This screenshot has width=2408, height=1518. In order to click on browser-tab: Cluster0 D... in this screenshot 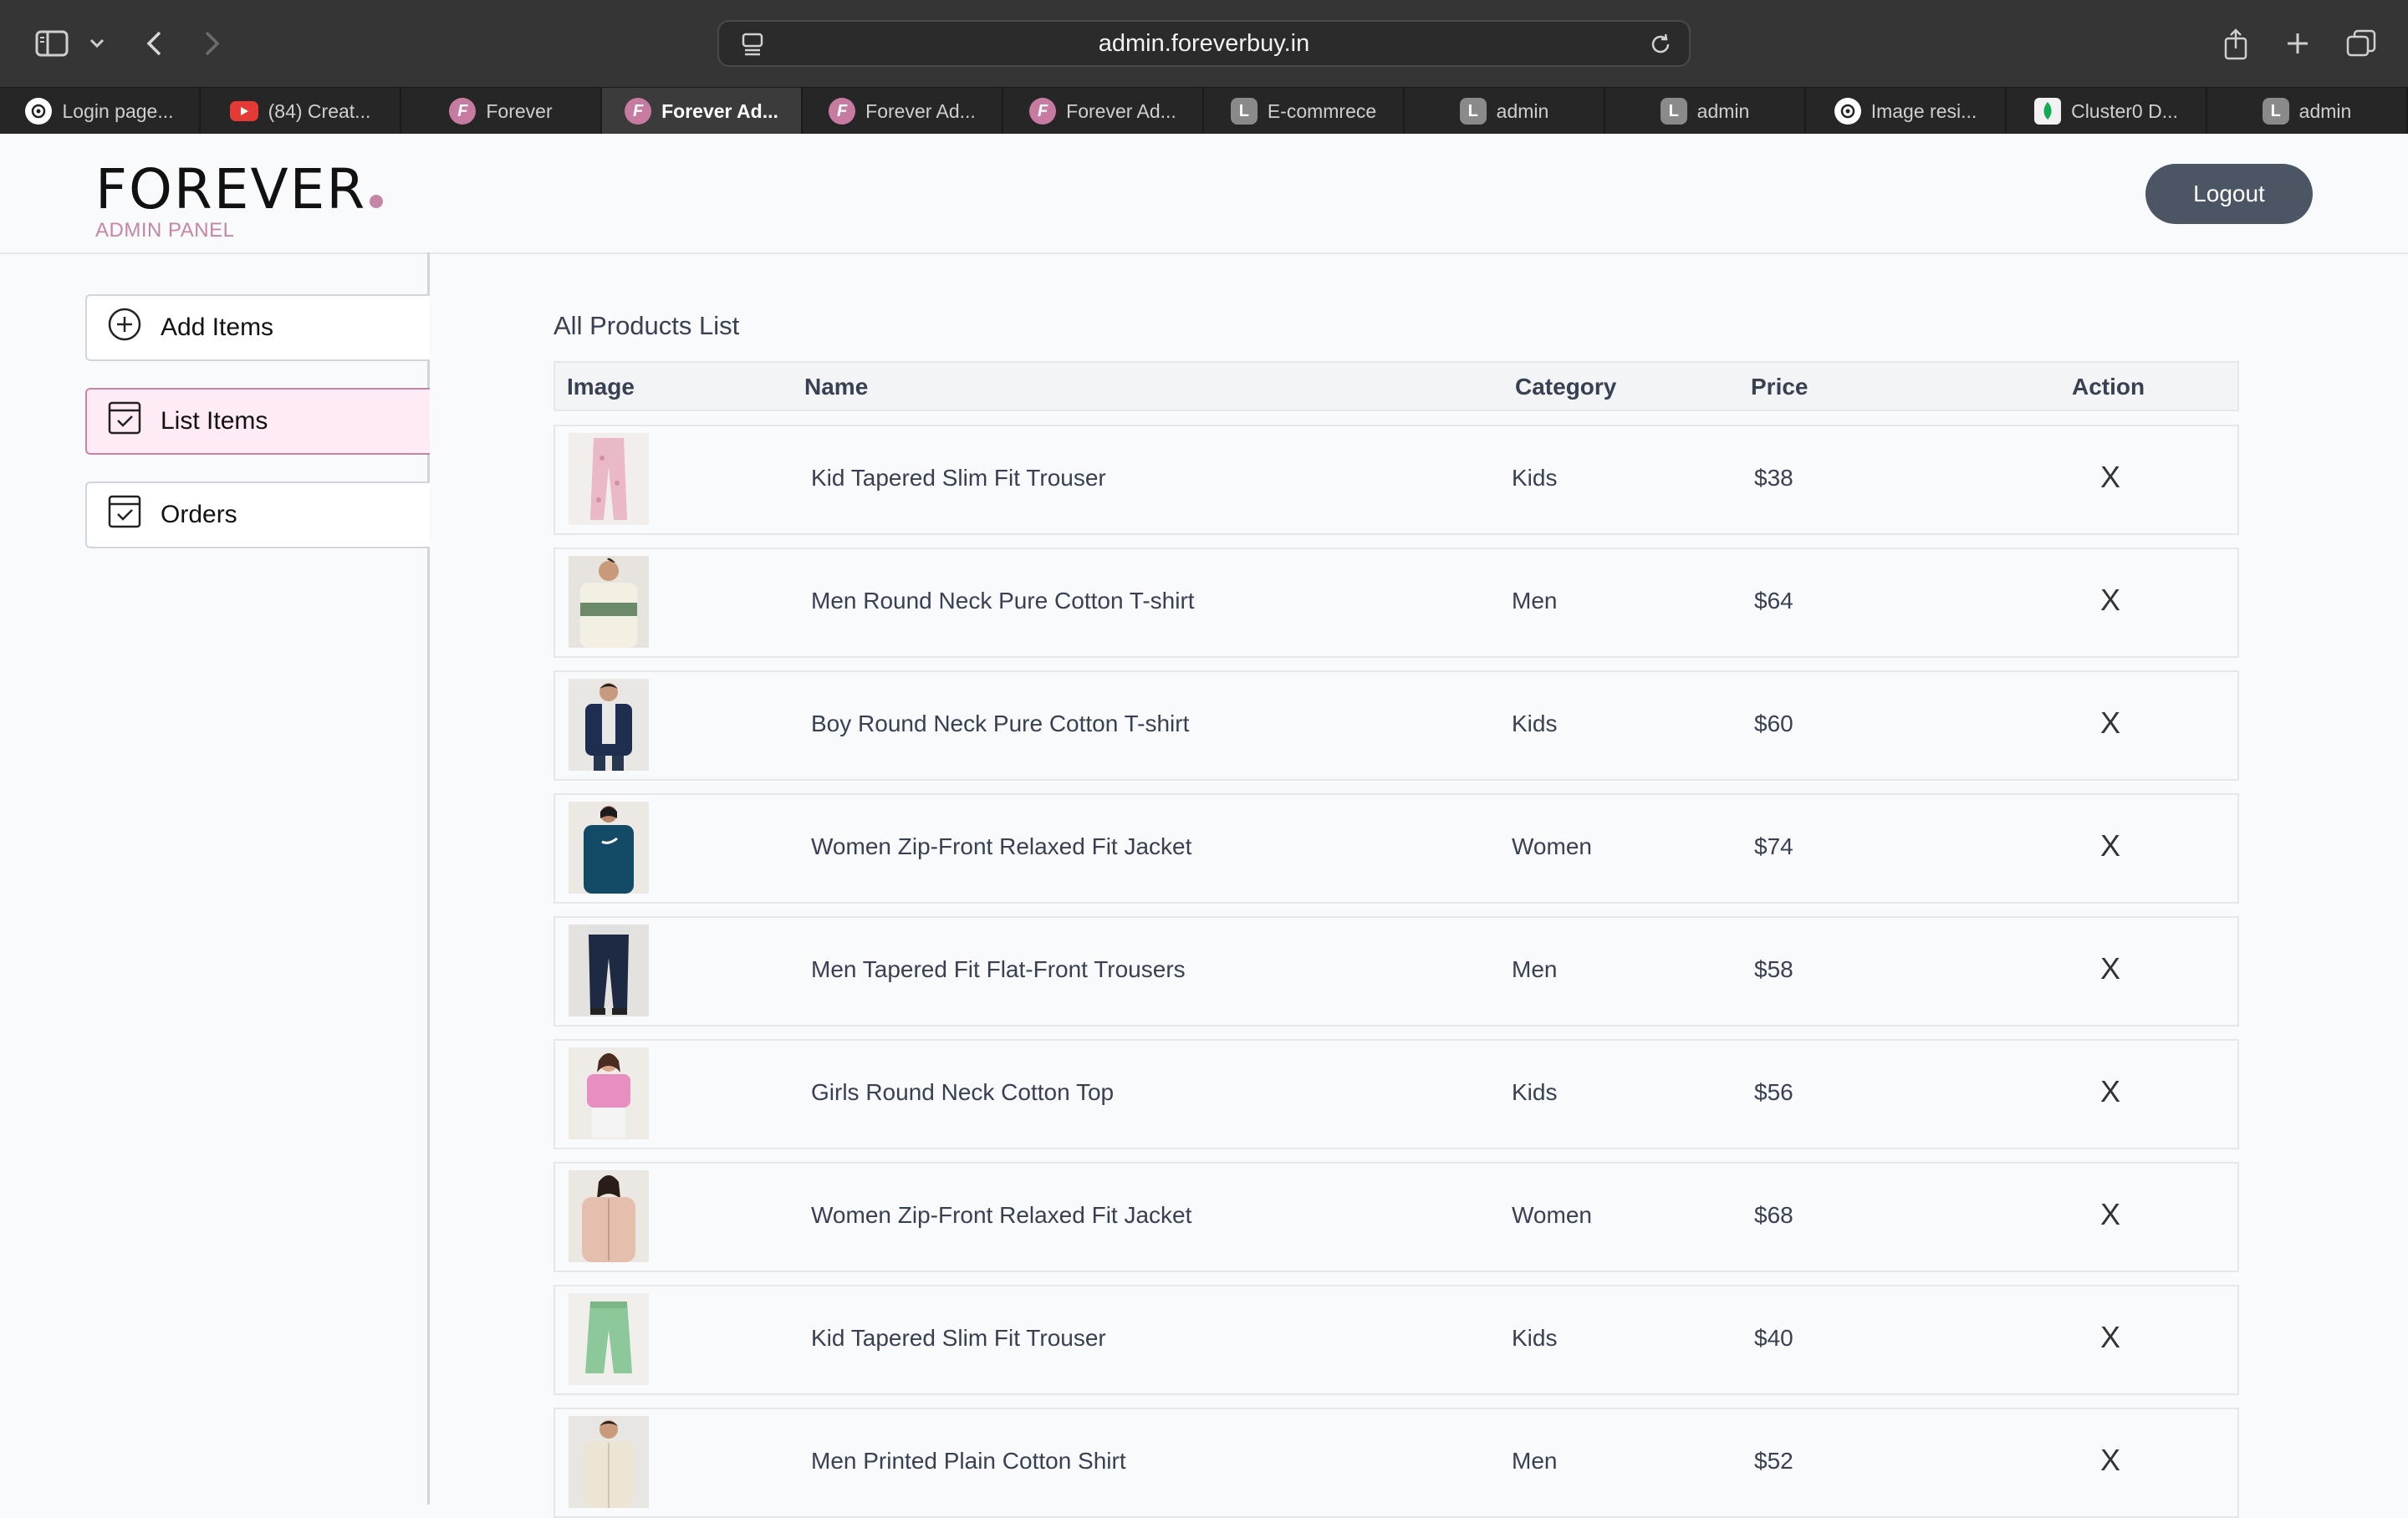, I will do `click(2107, 111)`.